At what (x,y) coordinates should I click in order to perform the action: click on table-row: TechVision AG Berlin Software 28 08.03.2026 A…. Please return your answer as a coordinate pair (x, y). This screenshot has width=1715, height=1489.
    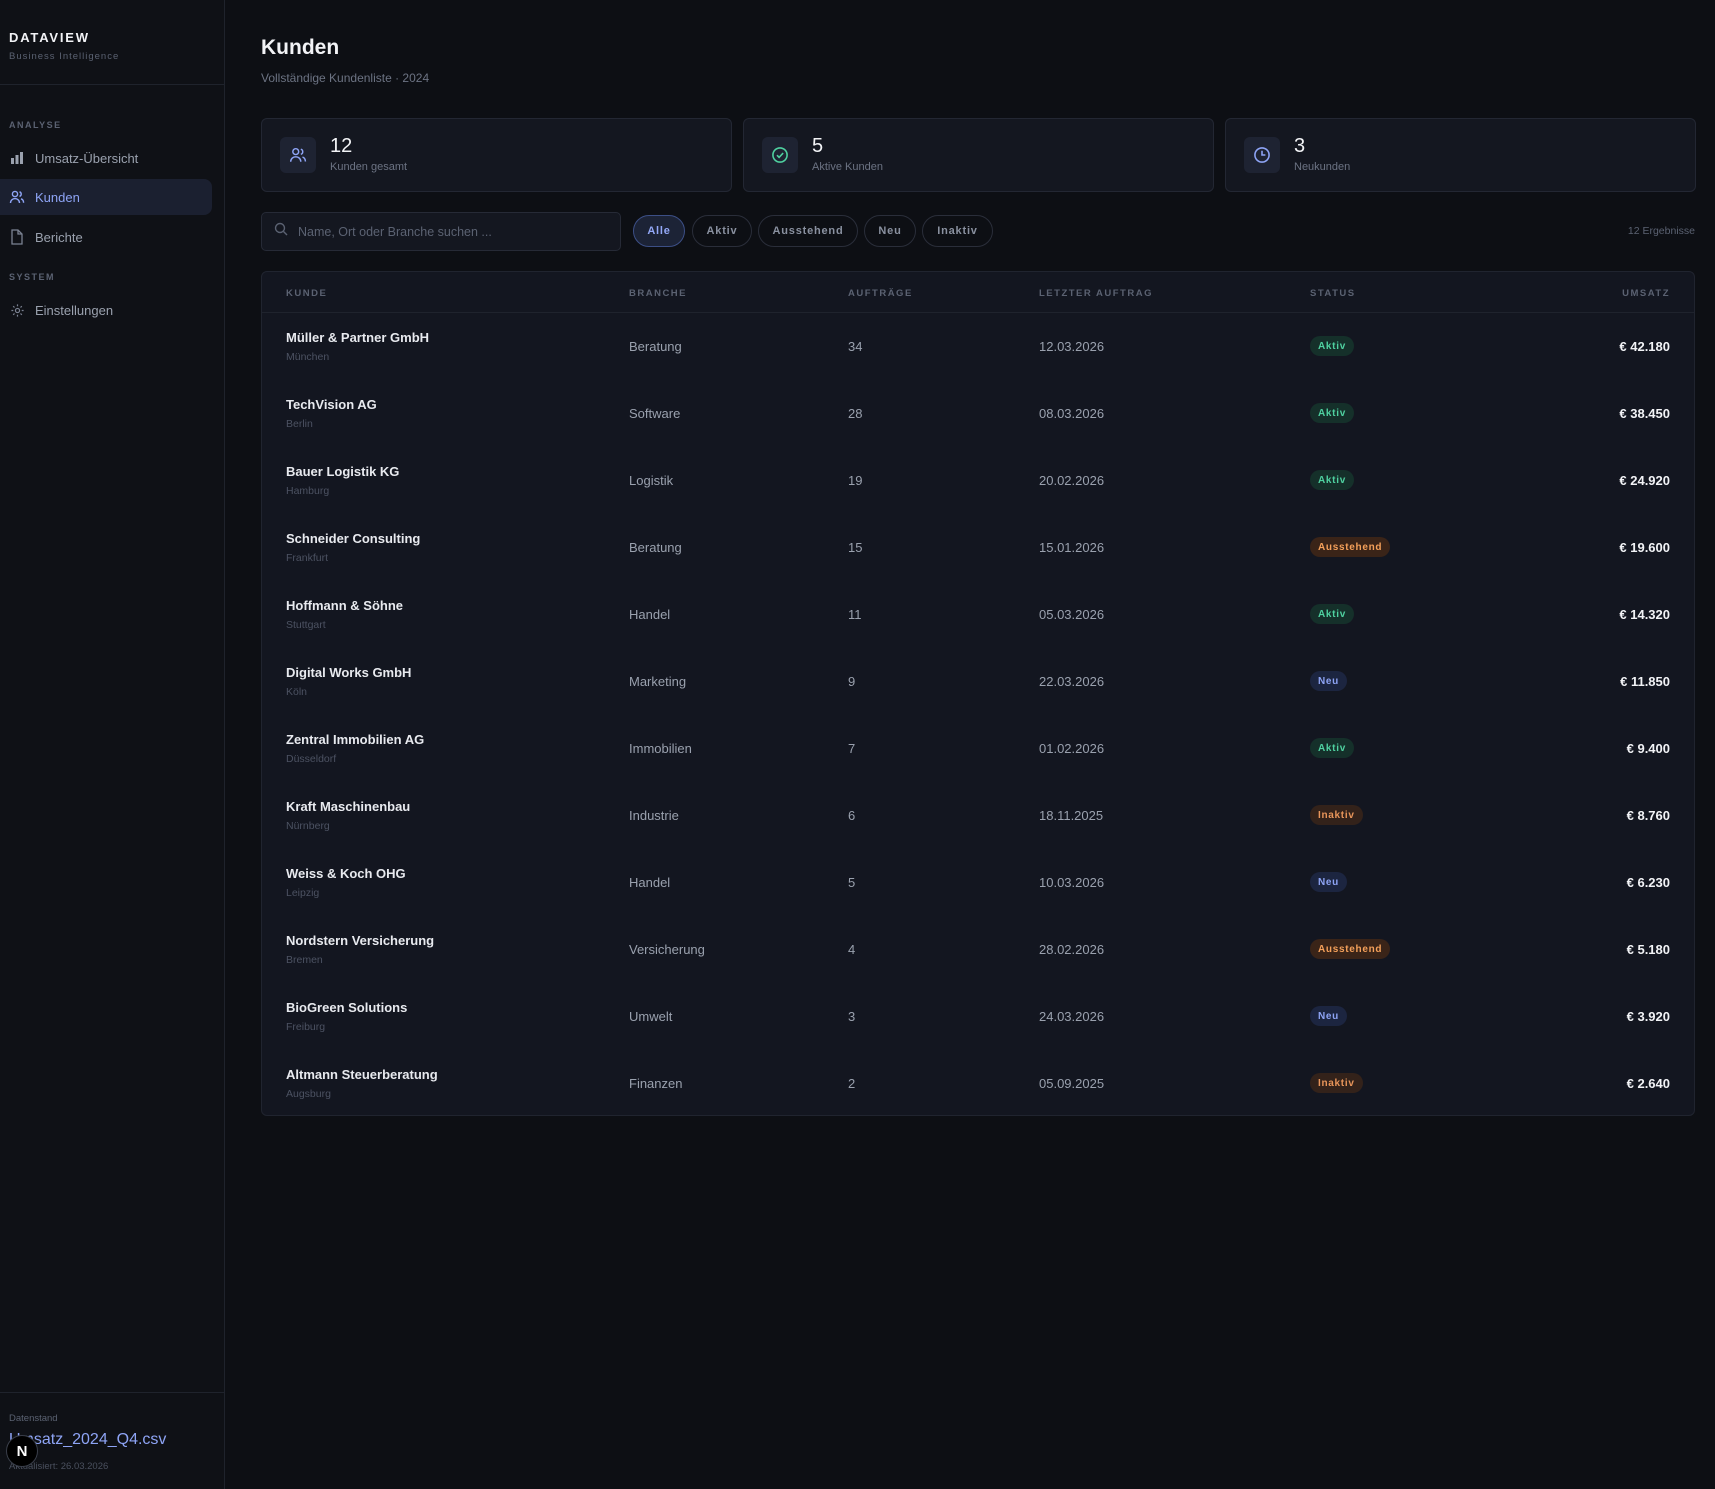
    Looking at the image, I should click on (978, 413).